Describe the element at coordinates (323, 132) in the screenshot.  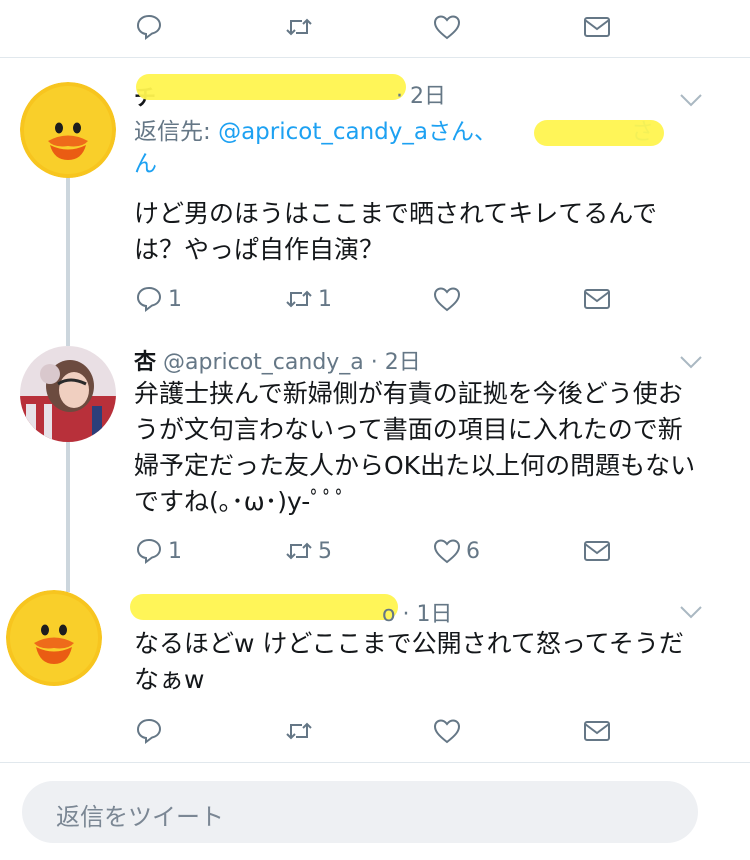
I see `reply-to-handle-link: @apricot_candy_a` at that location.